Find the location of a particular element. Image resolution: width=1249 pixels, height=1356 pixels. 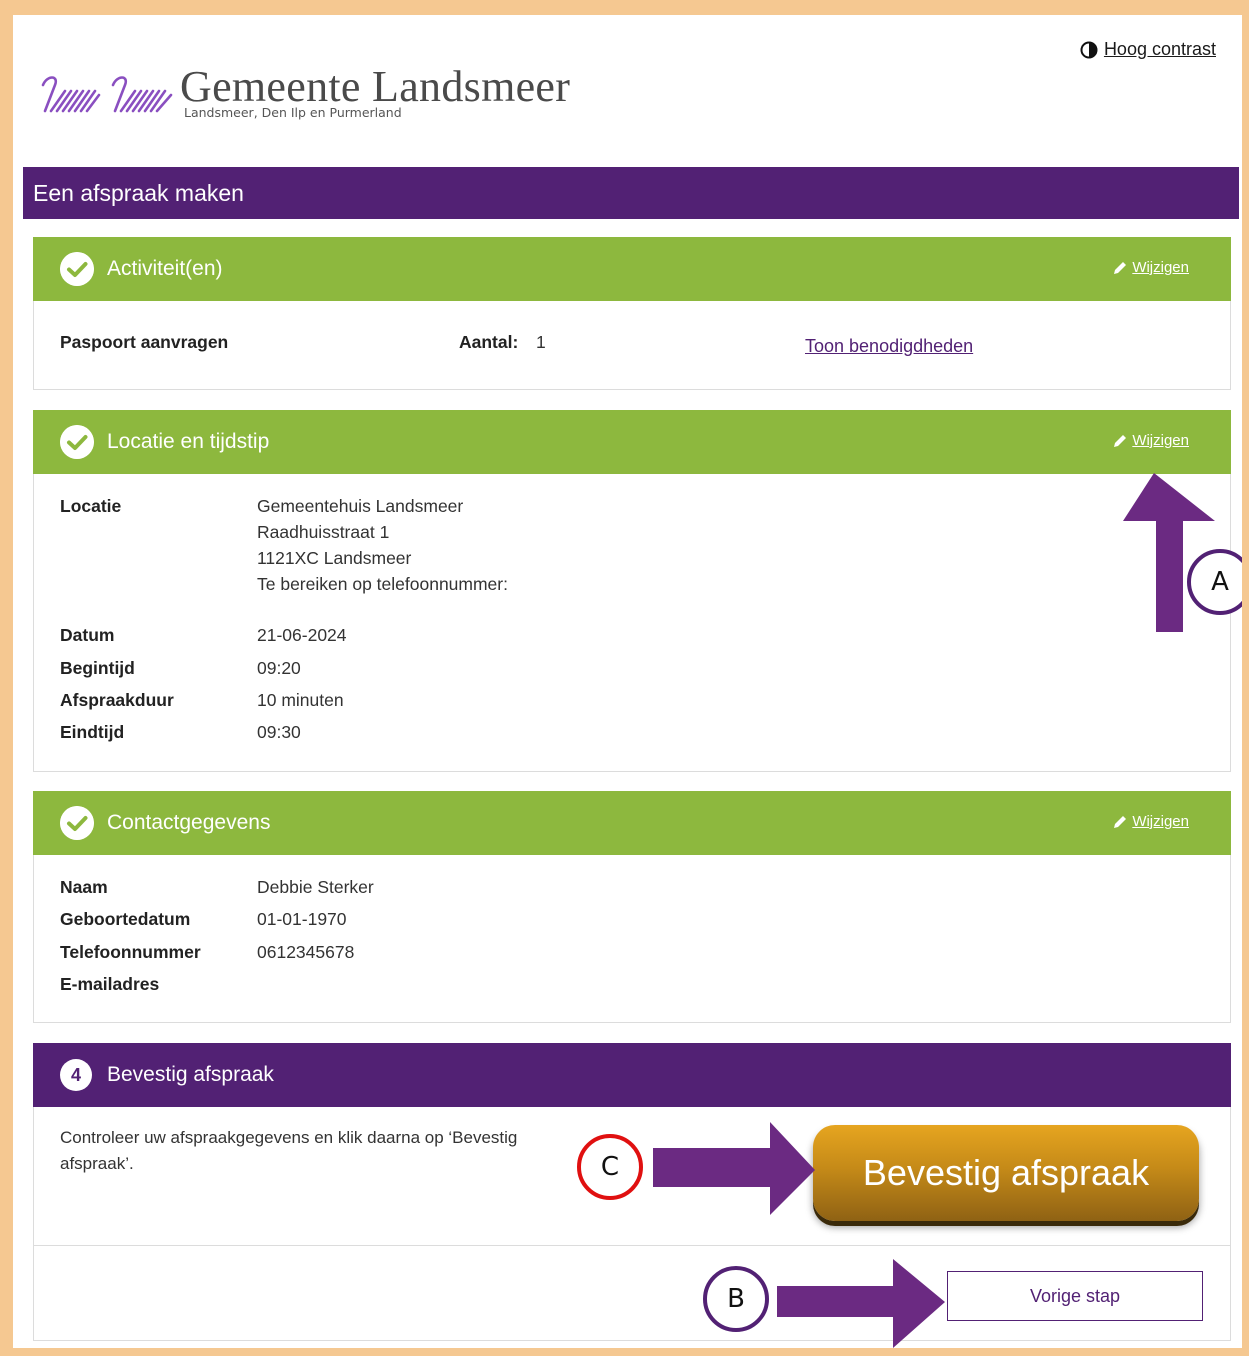

start-time-label: Begintijd is located at coordinates (97, 668).